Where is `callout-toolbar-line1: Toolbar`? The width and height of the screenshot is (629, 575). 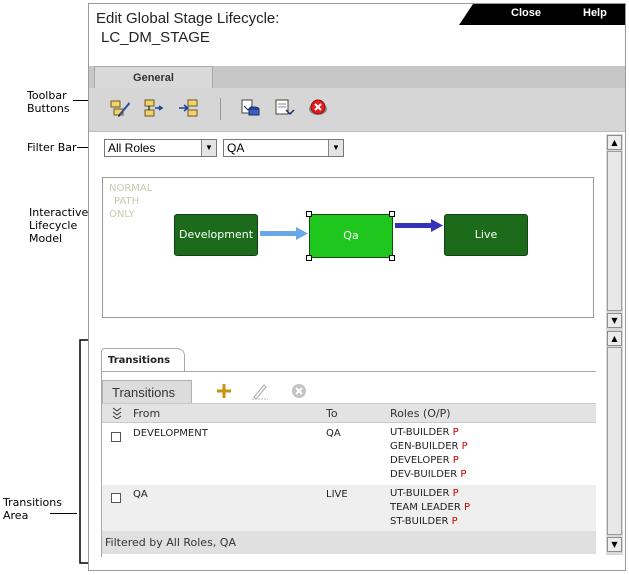
callout-toolbar-line1: Toolbar is located at coordinates (47, 95).